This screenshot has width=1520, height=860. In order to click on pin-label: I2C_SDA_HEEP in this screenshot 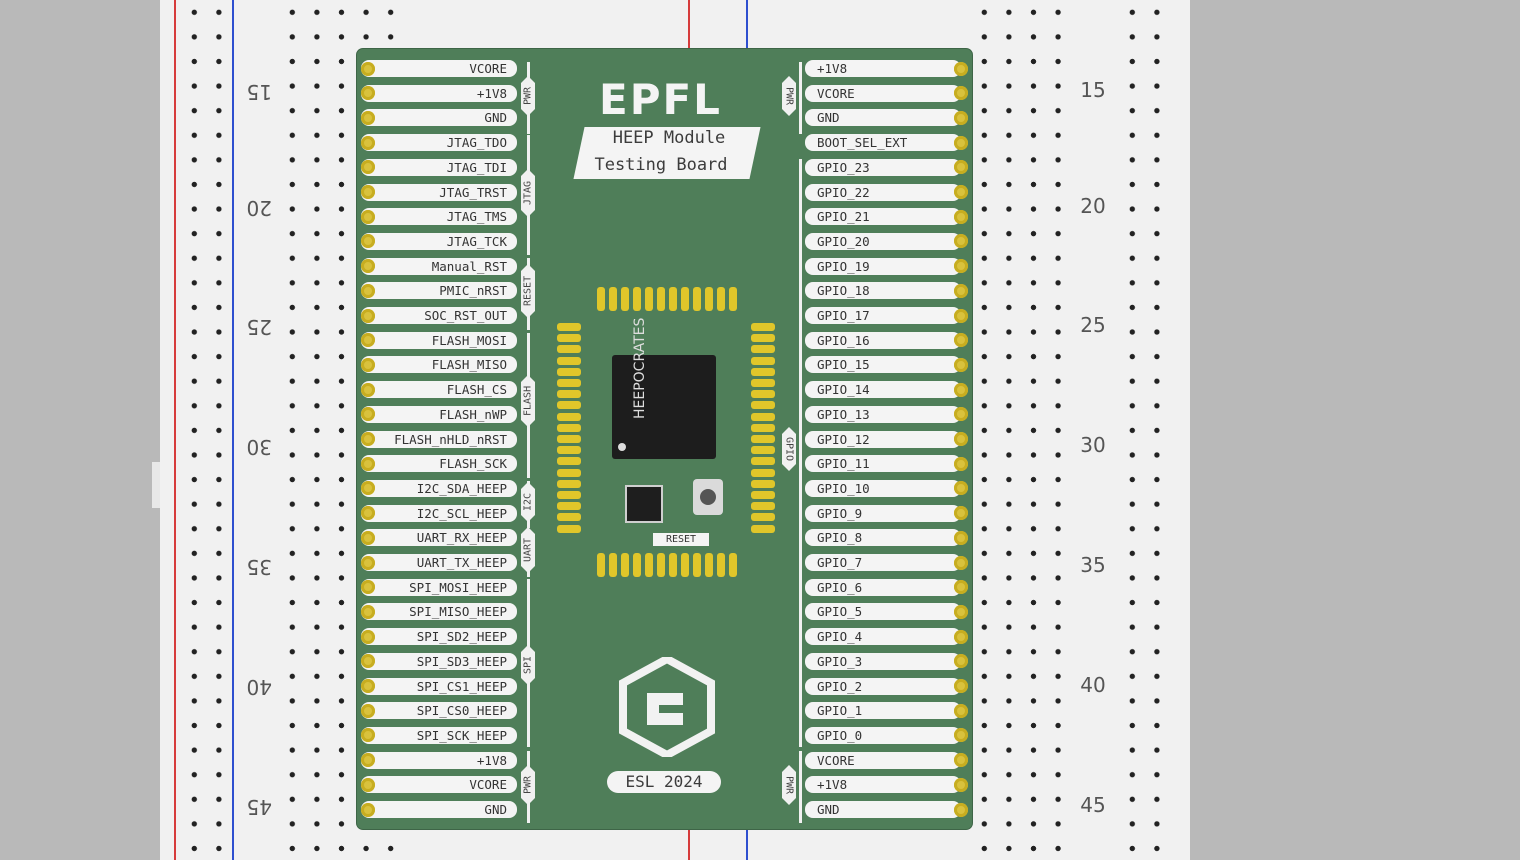, I will do `click(439, 488)`.